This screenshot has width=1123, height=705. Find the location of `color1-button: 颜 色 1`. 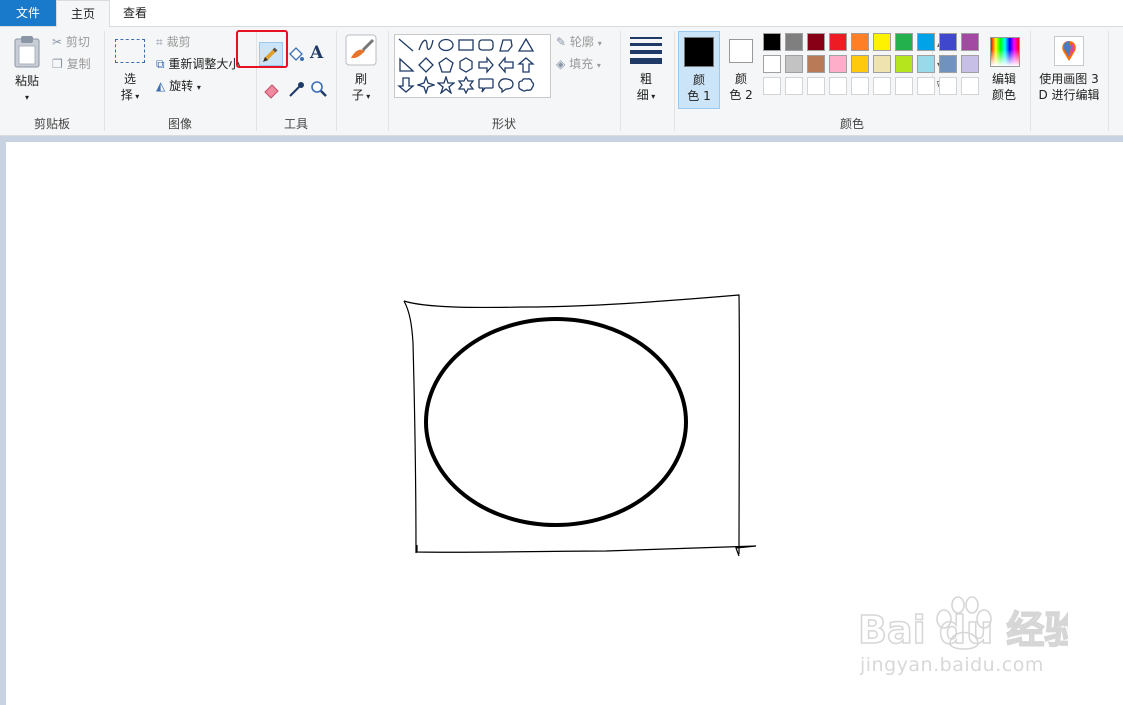

color1-button: 颜 色 1 is located at coordinates (699, 70).